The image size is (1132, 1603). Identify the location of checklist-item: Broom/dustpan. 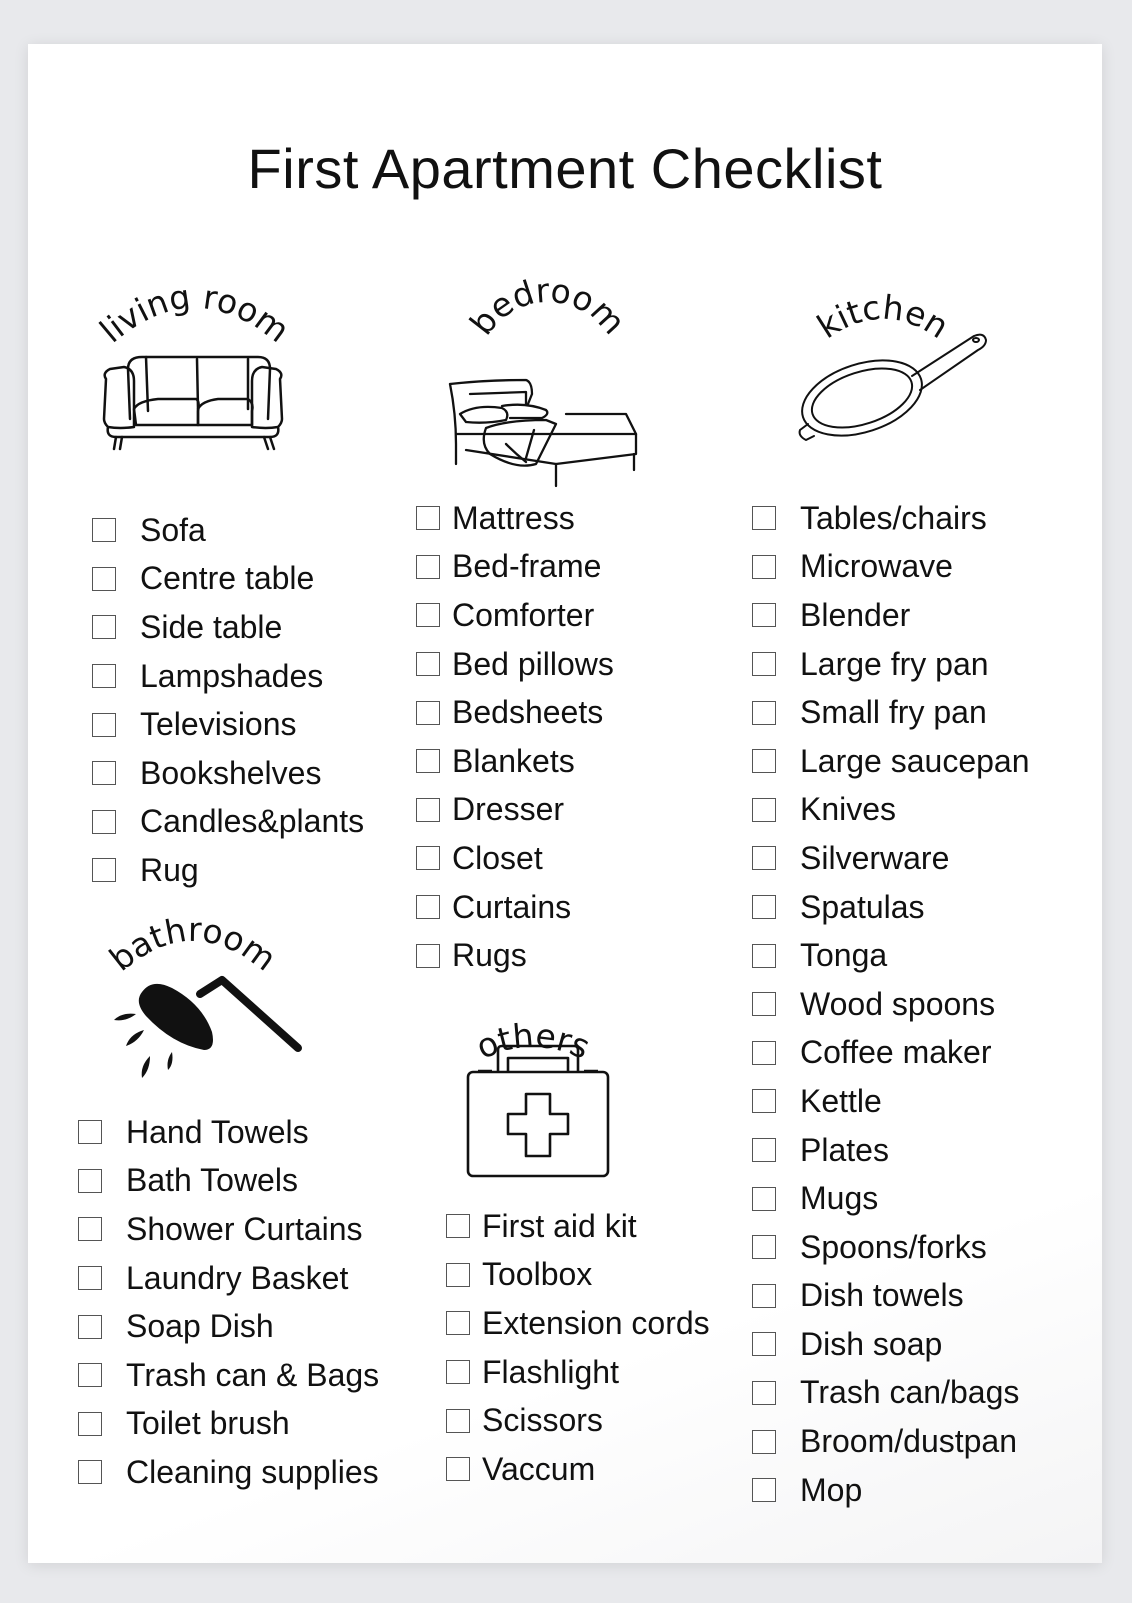
(891, 1441).